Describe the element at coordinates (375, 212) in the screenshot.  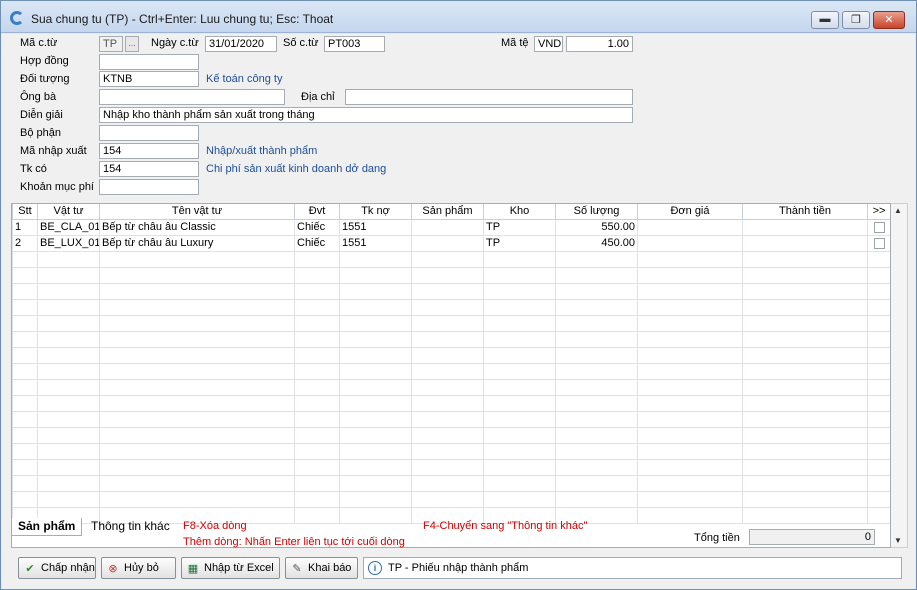
I see `col-header-tk-no: Tk nợ` at that location.